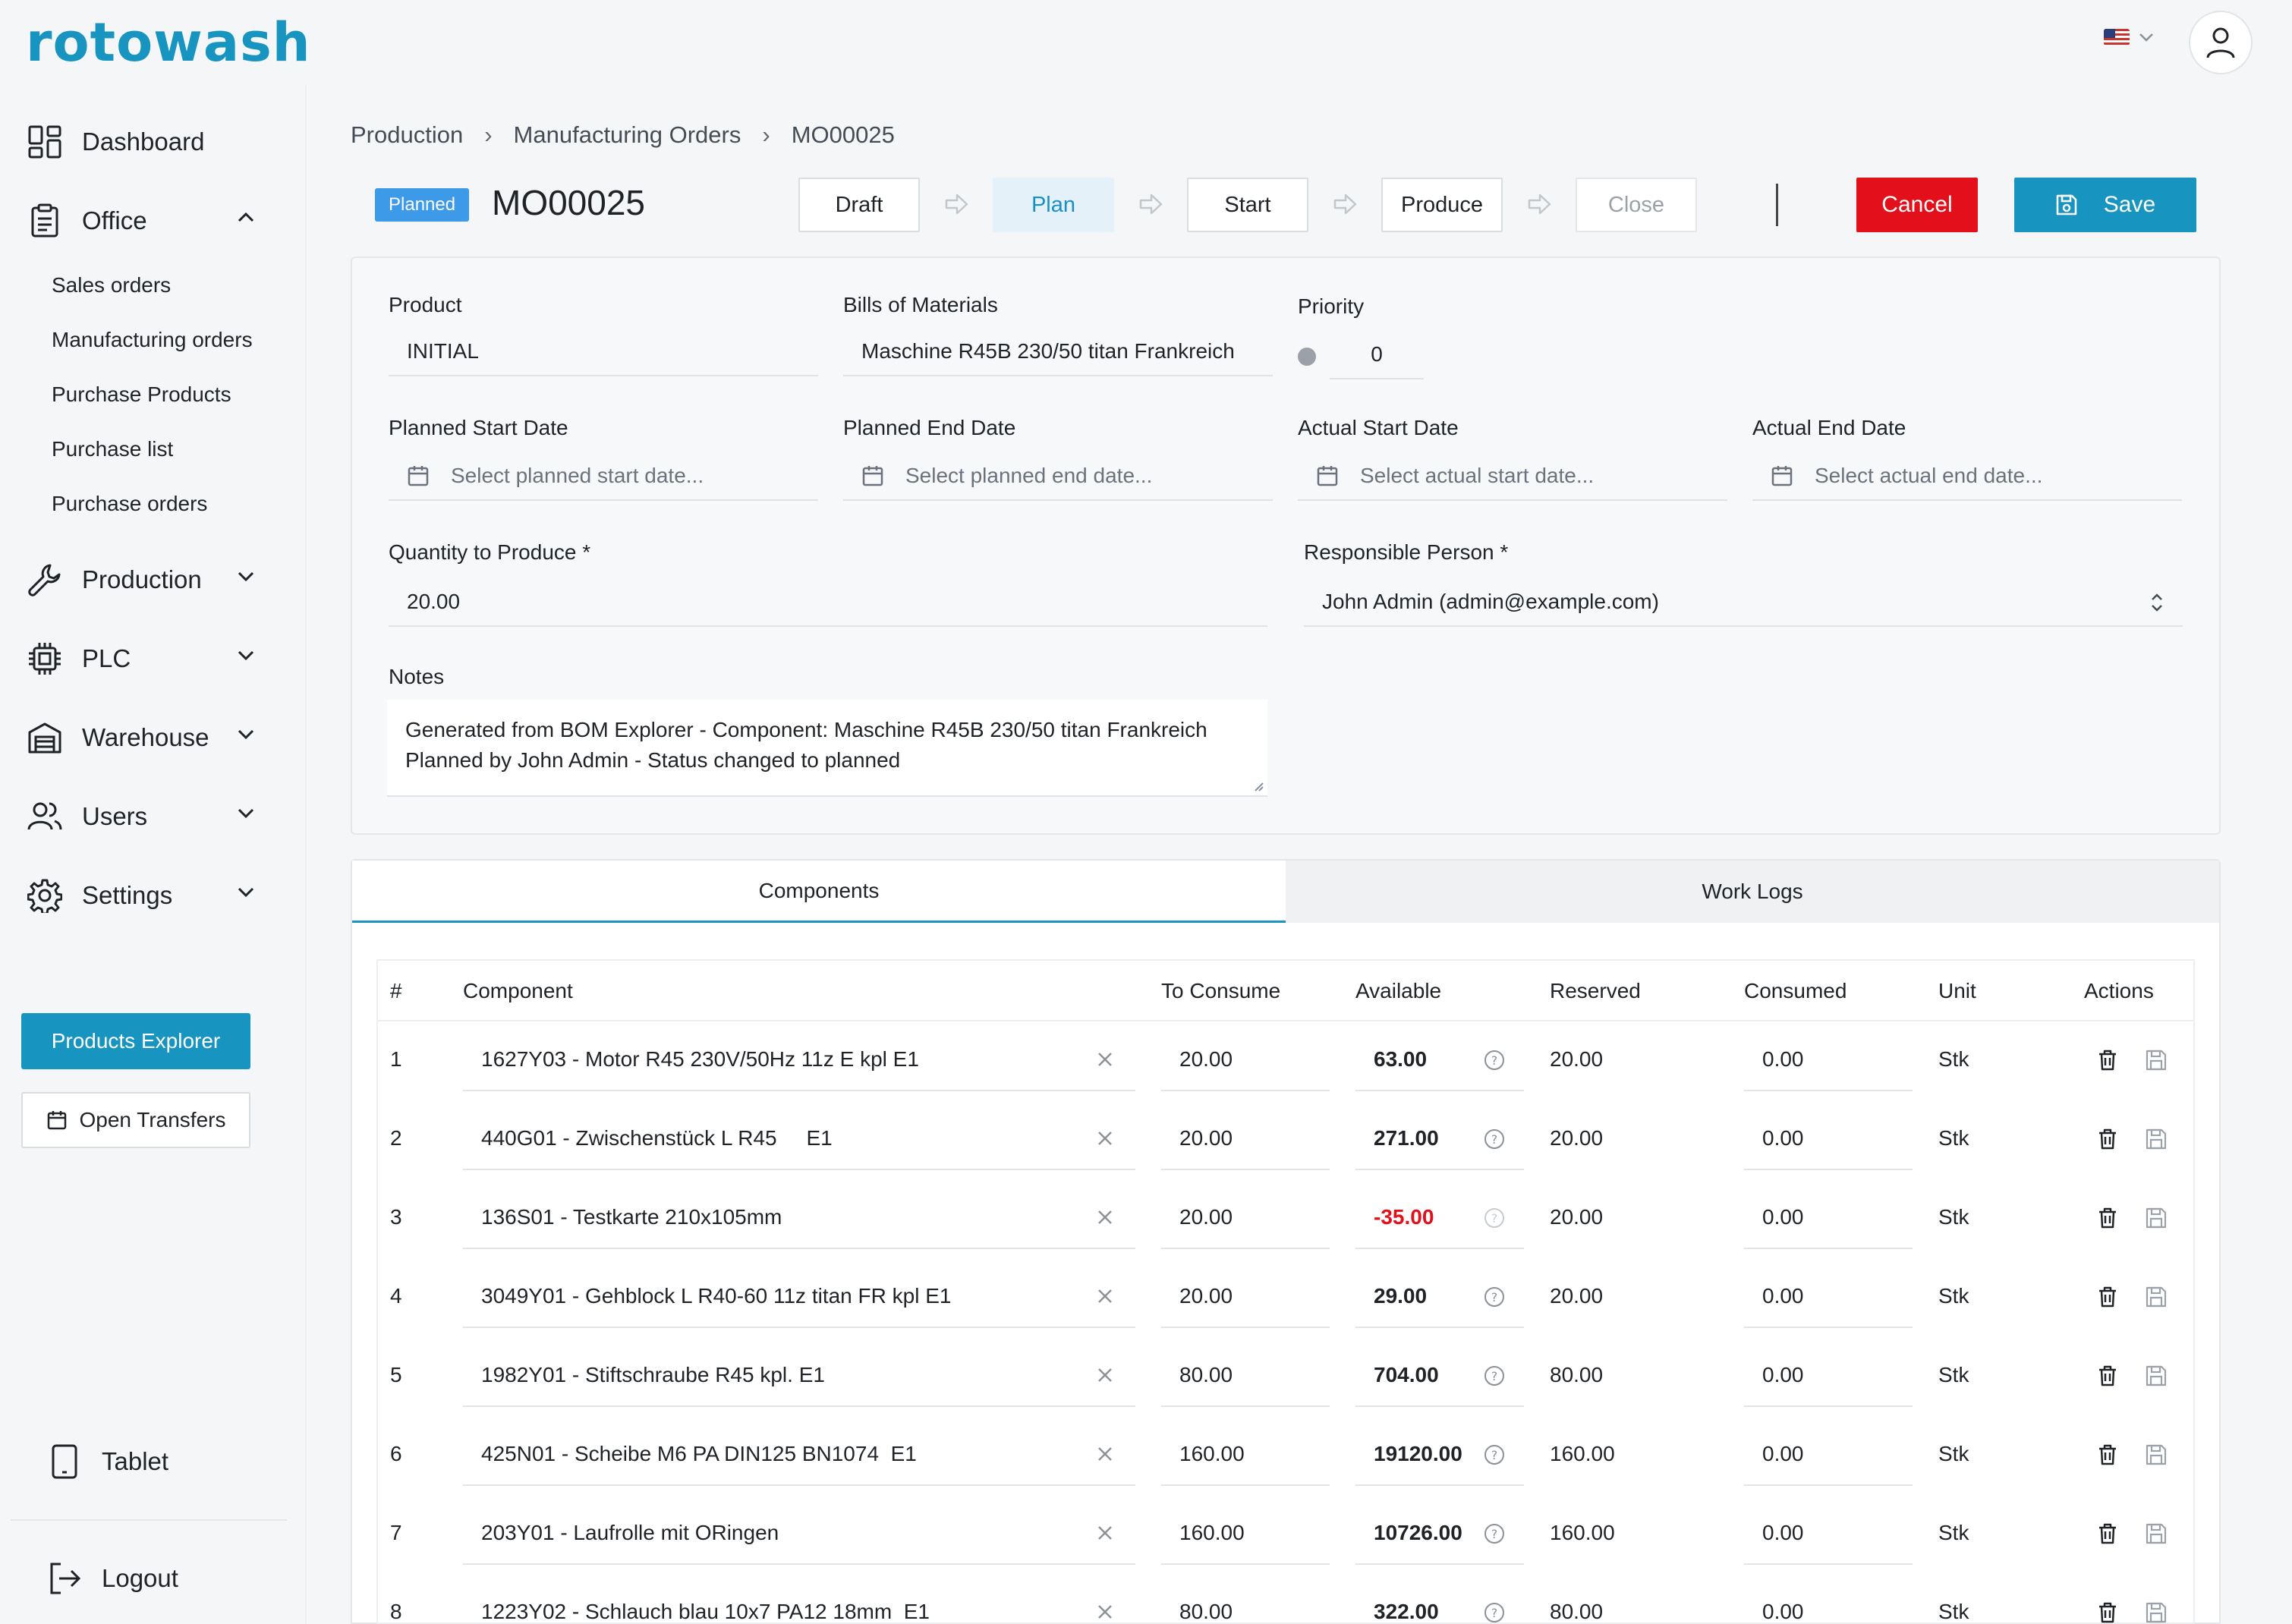  I want to click on step-produce-button: Produce, so click(1442, 205).